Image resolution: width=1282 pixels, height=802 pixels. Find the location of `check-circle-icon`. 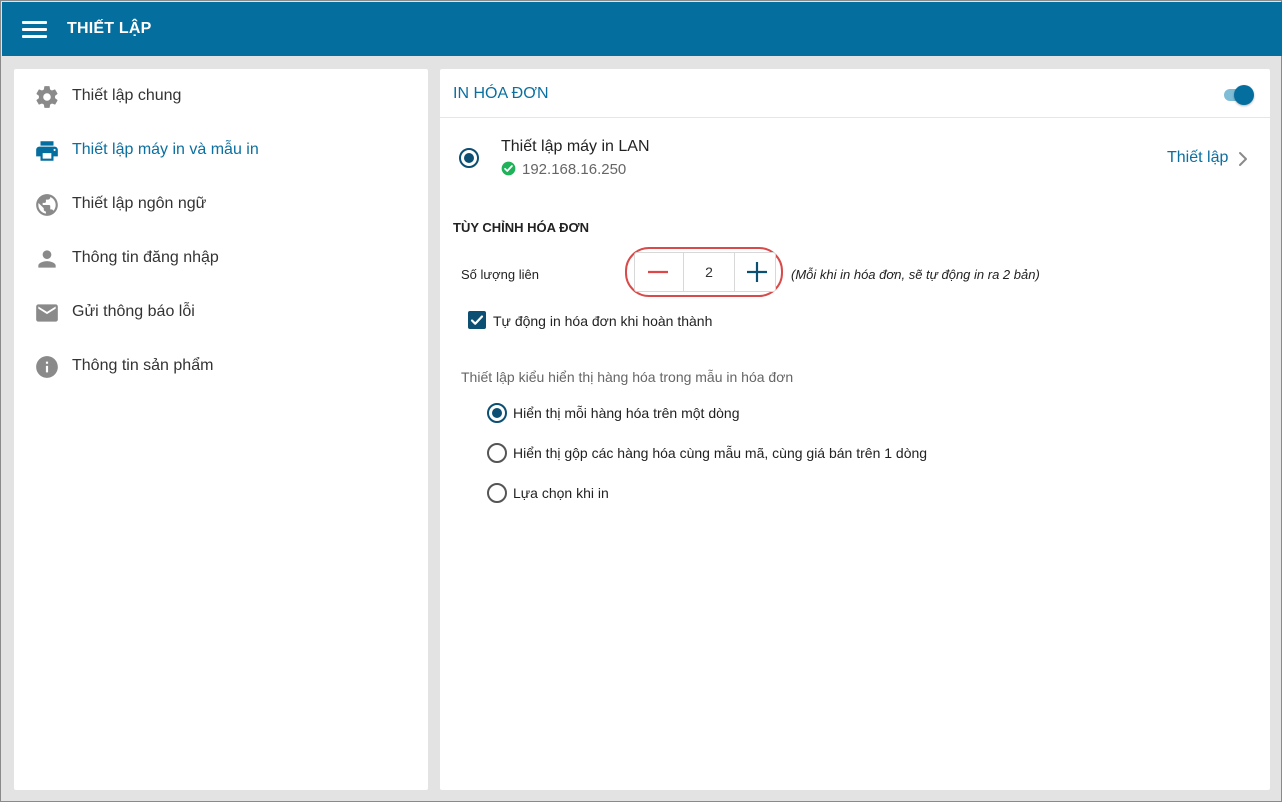

check-circle-icon is located at coordinates (508, 168).